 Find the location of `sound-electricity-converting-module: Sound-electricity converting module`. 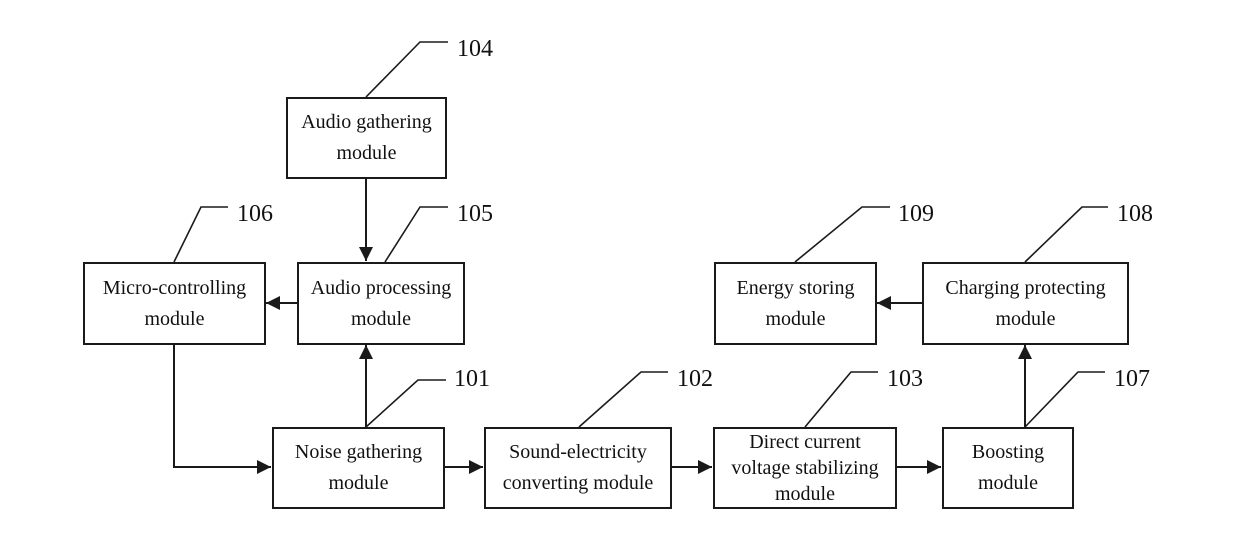

sound-electricity-converting-module: Sound-electricity converting module is located at coordinates (578, 468).